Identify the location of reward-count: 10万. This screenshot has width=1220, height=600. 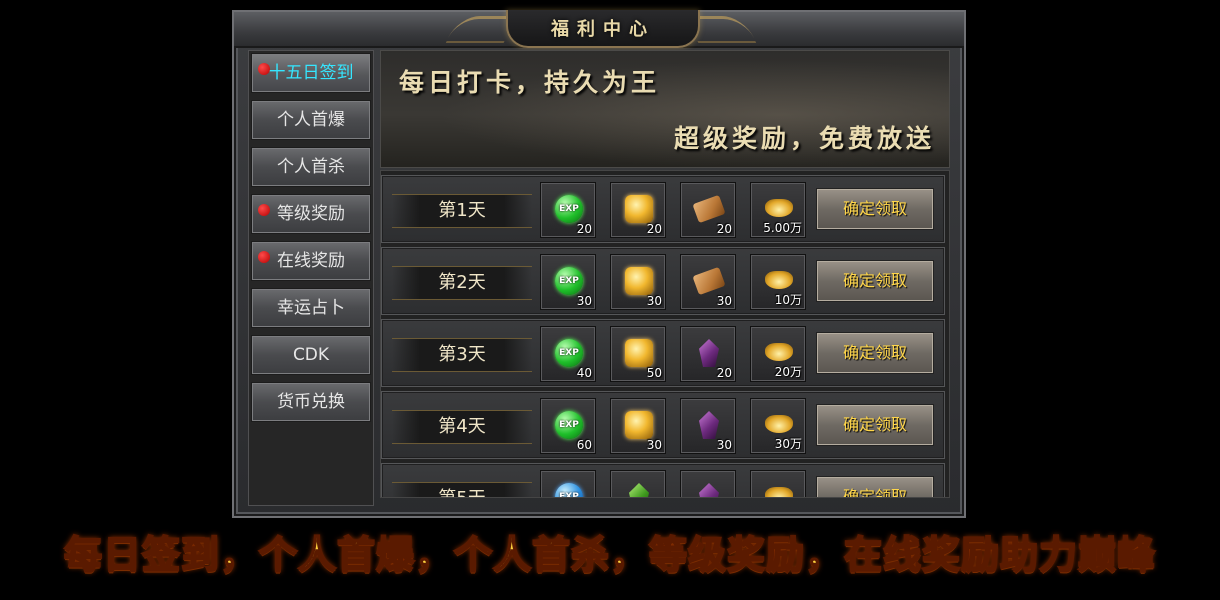
(788, 300).